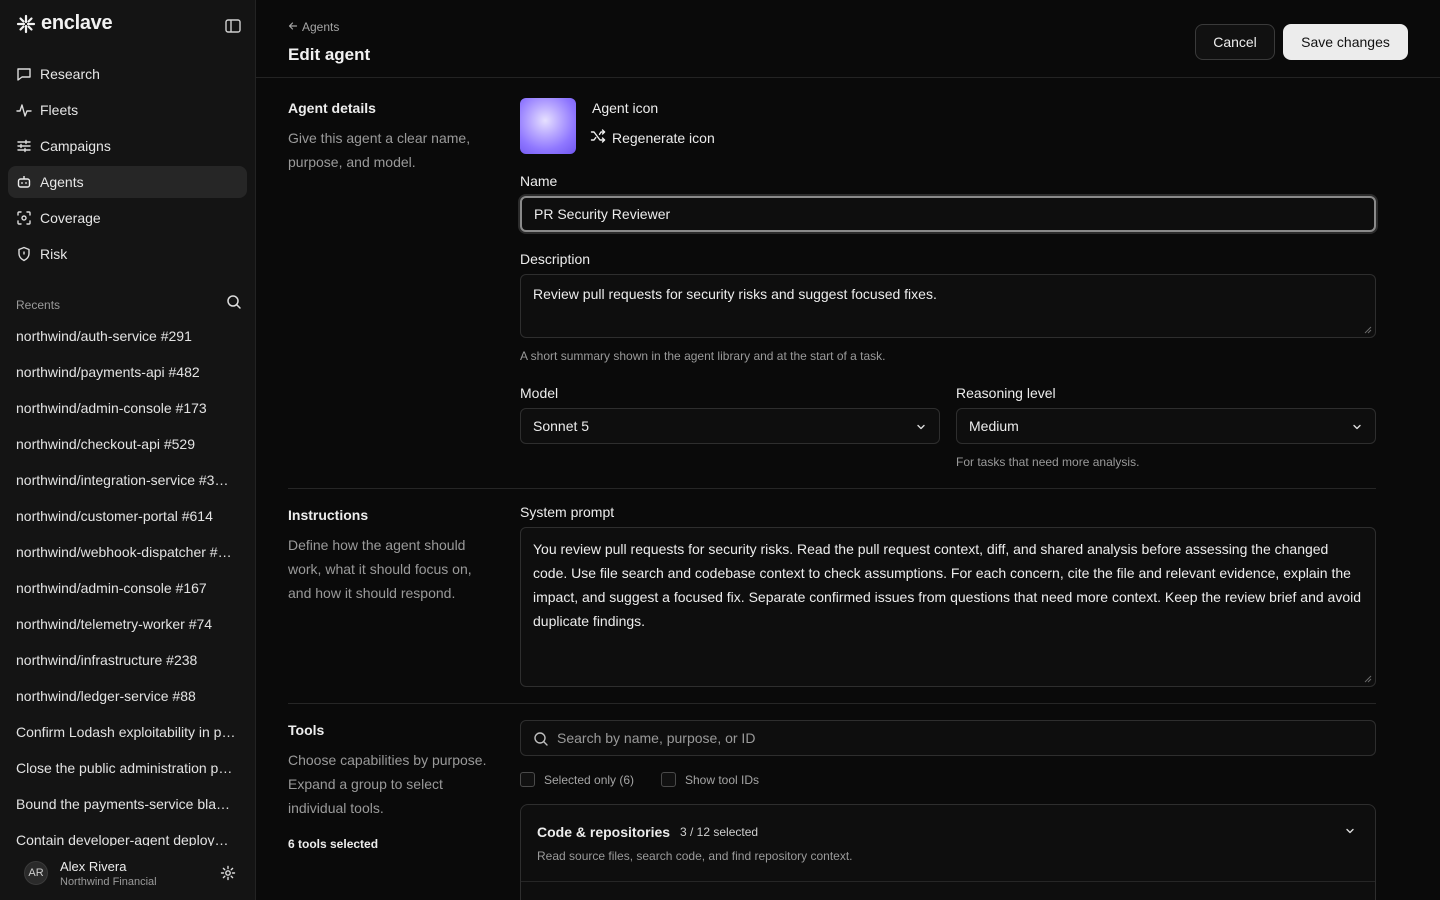 The height and width of the screenshot is (900, 1440). I want to click on recents-header: Recents, so click(129, 304).